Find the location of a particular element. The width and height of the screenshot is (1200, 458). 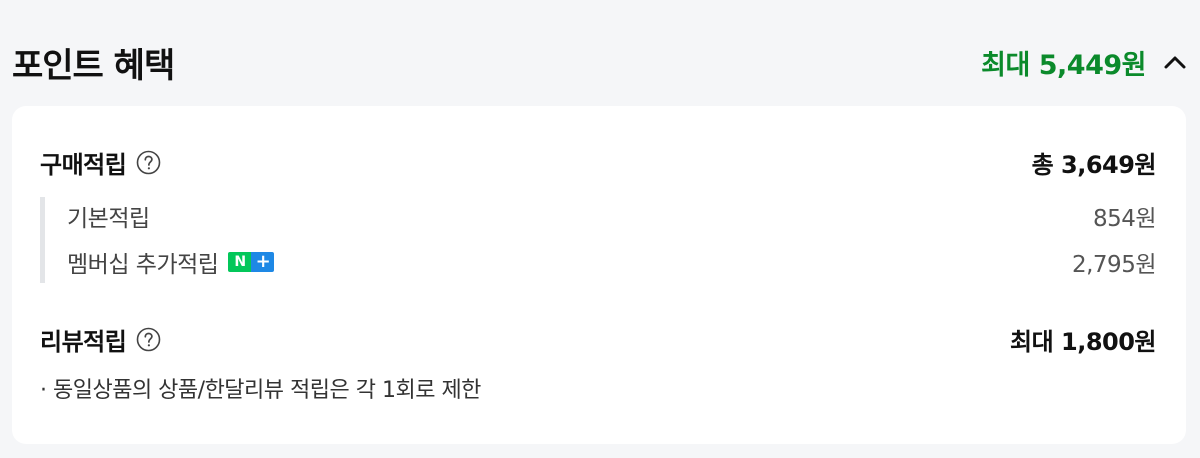

review-points-row: 리뷰적립 최대 1,800원 is located at coordinates (598, 339).